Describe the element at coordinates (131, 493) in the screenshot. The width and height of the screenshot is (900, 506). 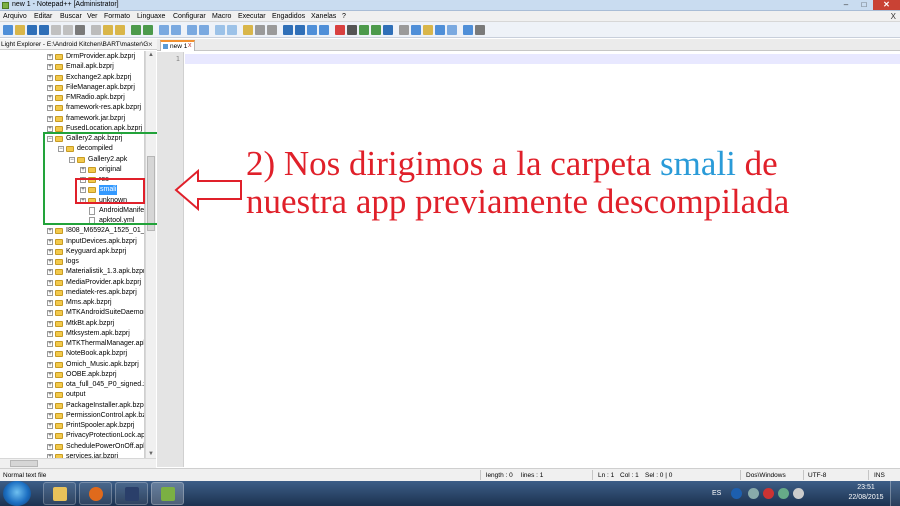
I see `taskbar-terminal` at that location.